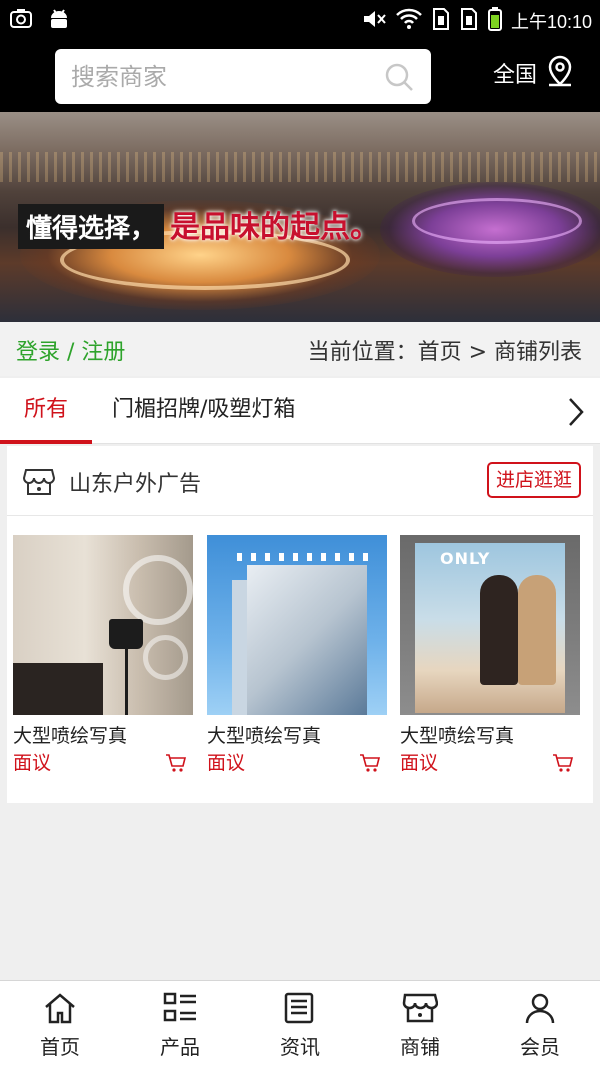 This screenshot has width=600, height=1067. What do you see at coordinates (540, 1047) in the screenshot?
I see `nav-label: 会员` at bounding box center [540, 1047].